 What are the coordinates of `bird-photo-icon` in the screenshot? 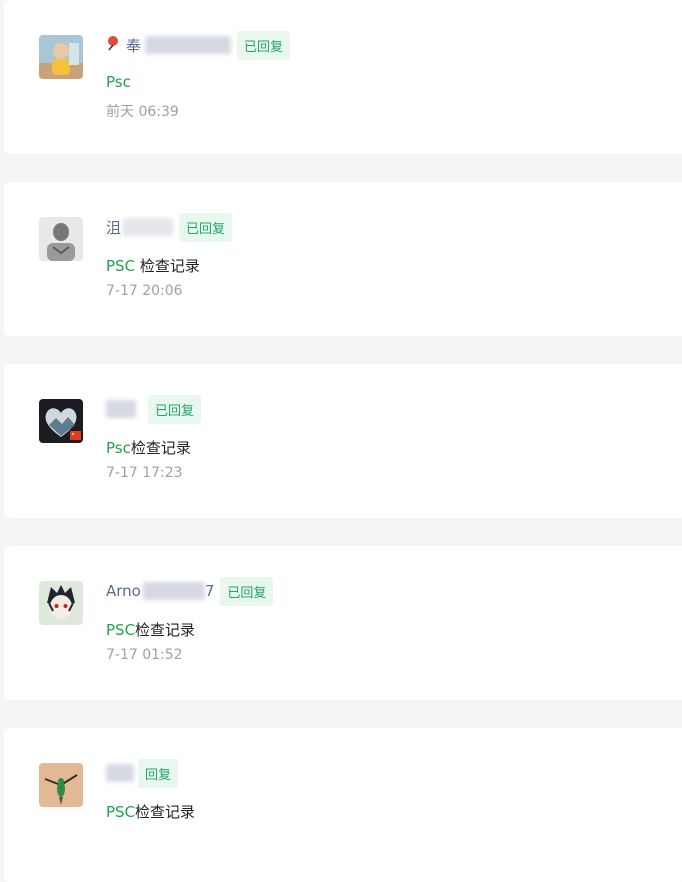 It's located at (61, 785).